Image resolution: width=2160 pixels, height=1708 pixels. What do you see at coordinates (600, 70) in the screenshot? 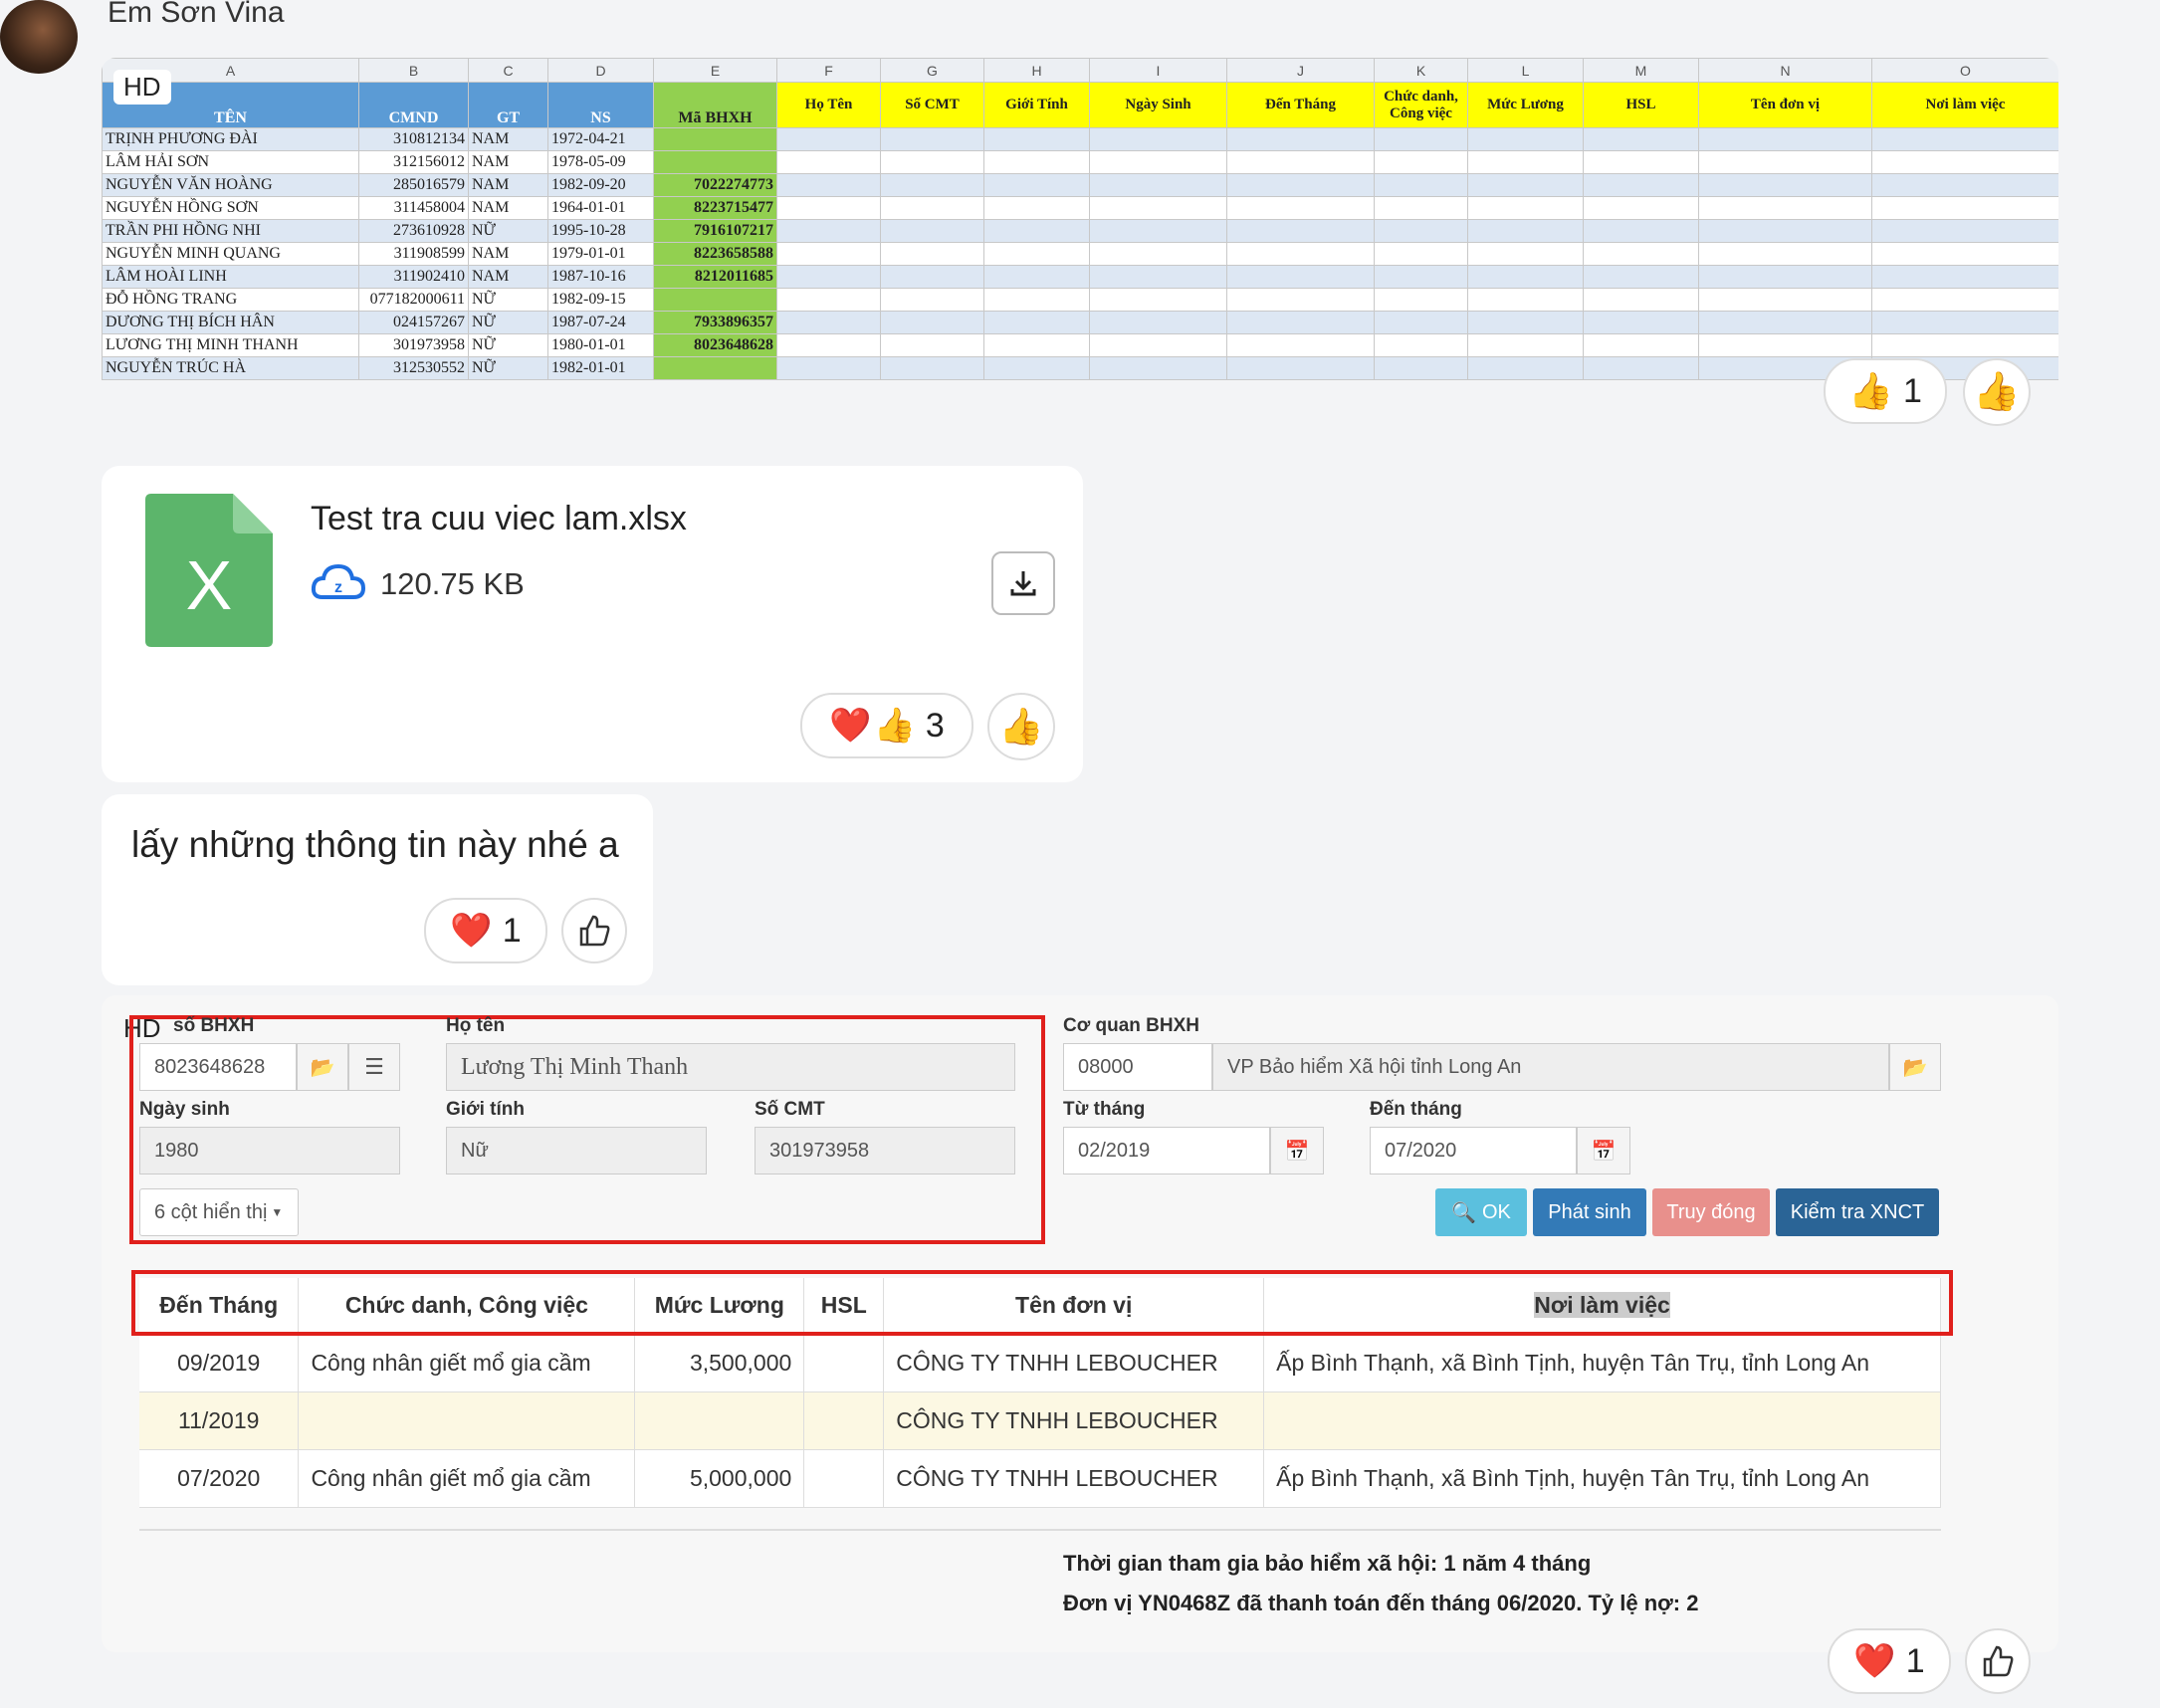
I see `column-letter: D` at bounding box center [600, 70].